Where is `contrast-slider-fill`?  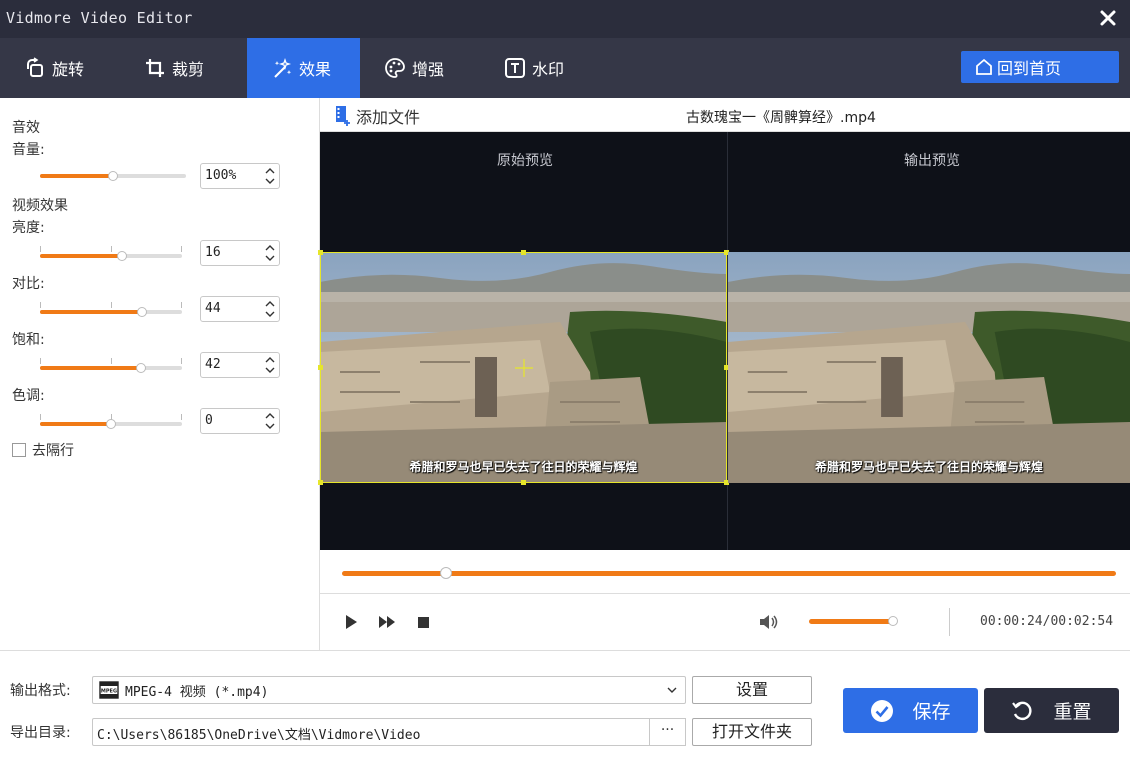 contrast-slider-fill is located at coordinates (91, 312).